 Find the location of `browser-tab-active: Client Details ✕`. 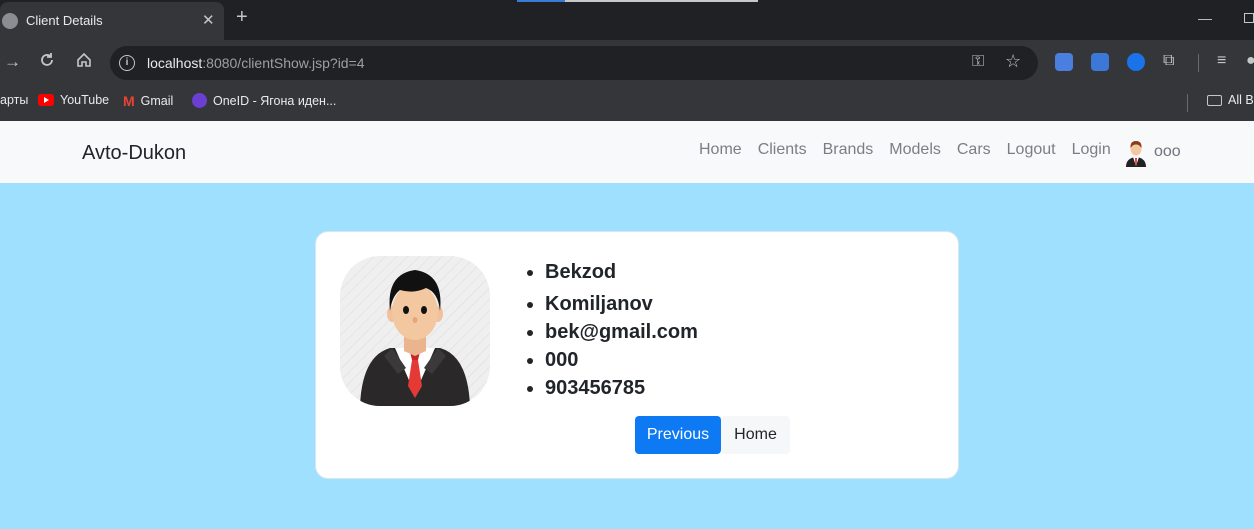

browser-tab-active: Client Details ✕ is located at coordinates (112, 21).